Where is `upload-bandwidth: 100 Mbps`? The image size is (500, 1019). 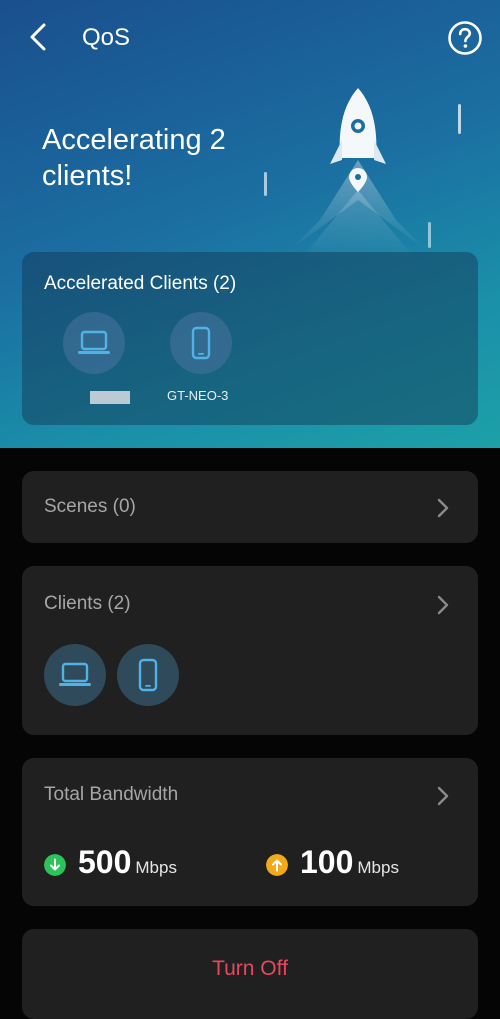 upload-bandwidth: 100 Mbps is located at coordinates (332, 862).